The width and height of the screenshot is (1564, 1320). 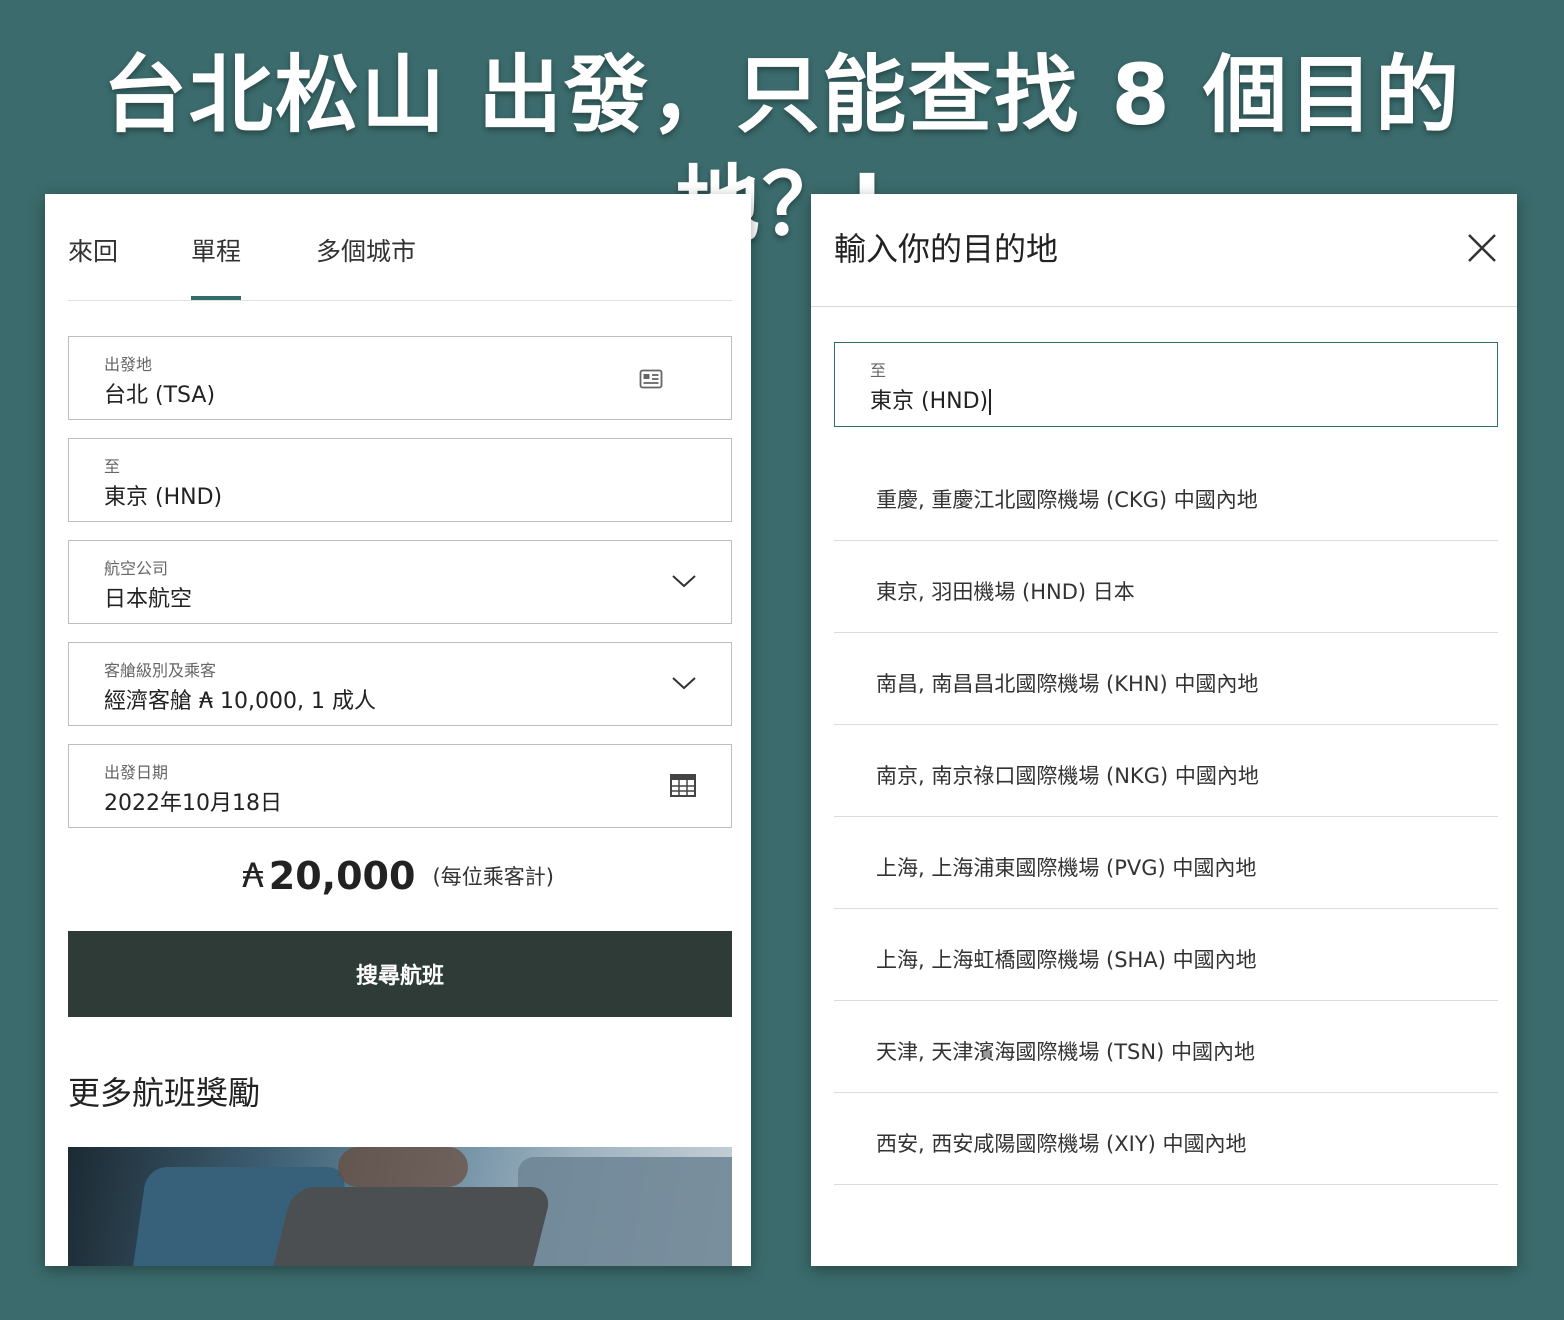 What do you see at coordinates (112, 466) in the screenshot?
I see `destination-label: 至` at bounding box center [112, 466].